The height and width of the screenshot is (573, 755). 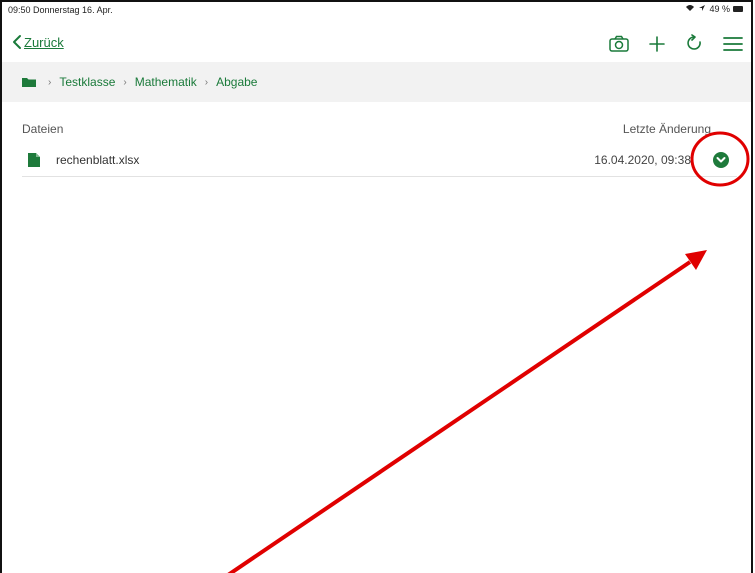 I want to click on toolbar-actions, so click(x=676, y=44).